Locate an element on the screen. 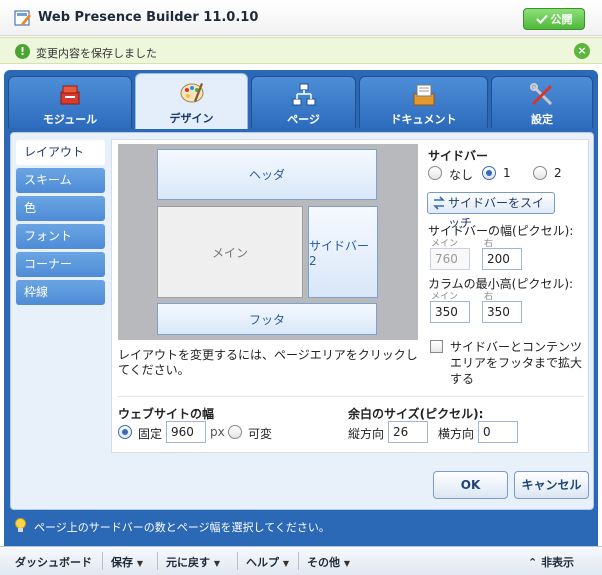 The height and width of the screenshot is (575, 602). help-button: ヘルプ ▼ is located at coordinates (267, 562).